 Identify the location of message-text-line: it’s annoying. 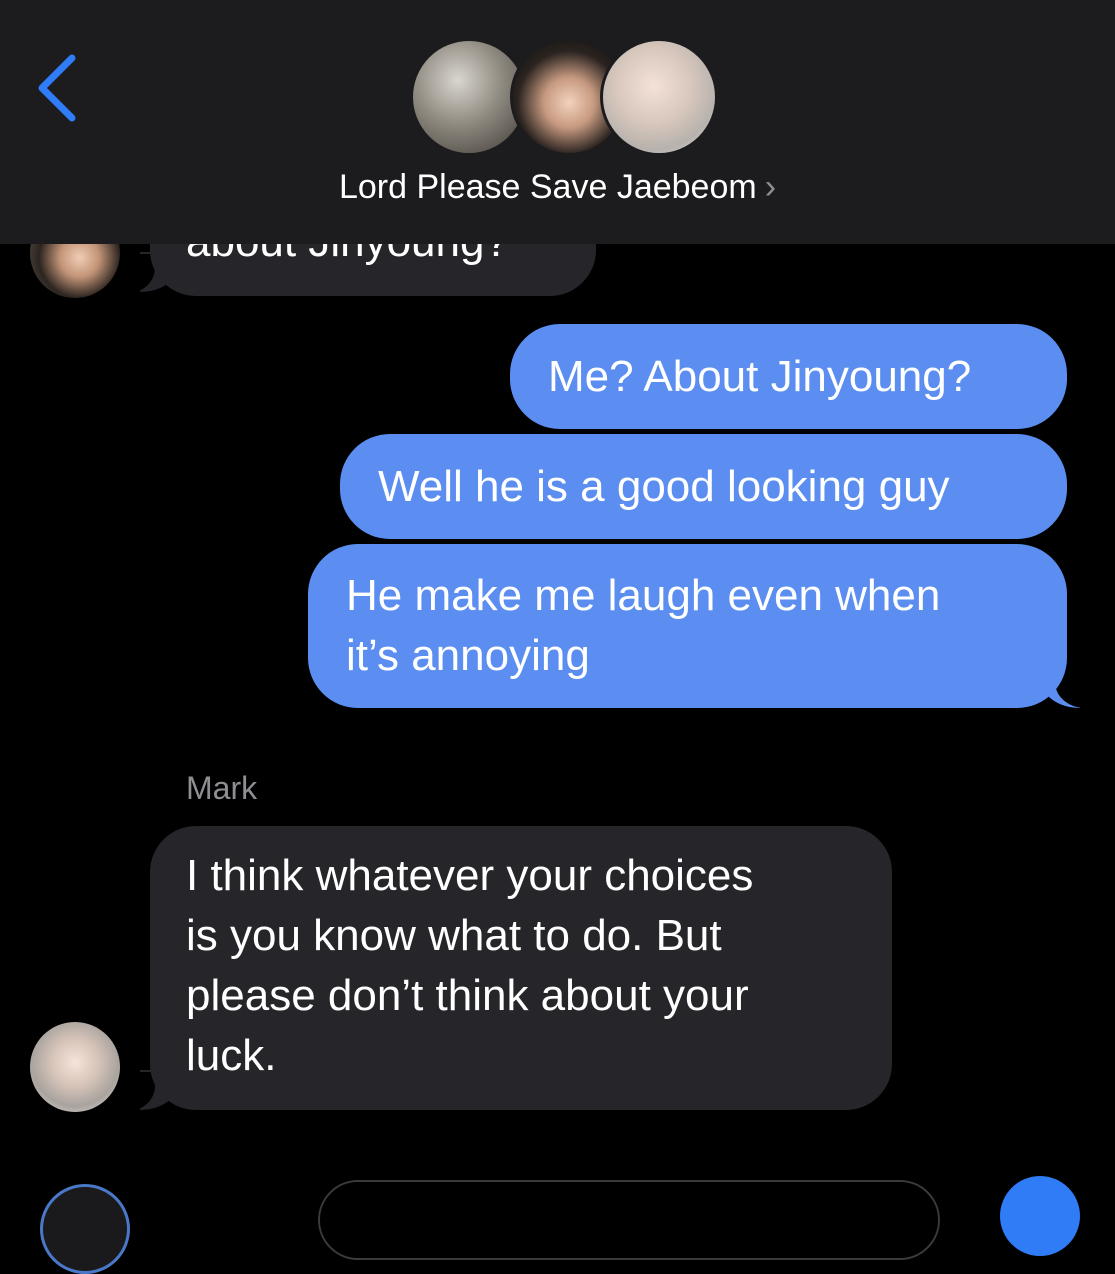
(468, 655).